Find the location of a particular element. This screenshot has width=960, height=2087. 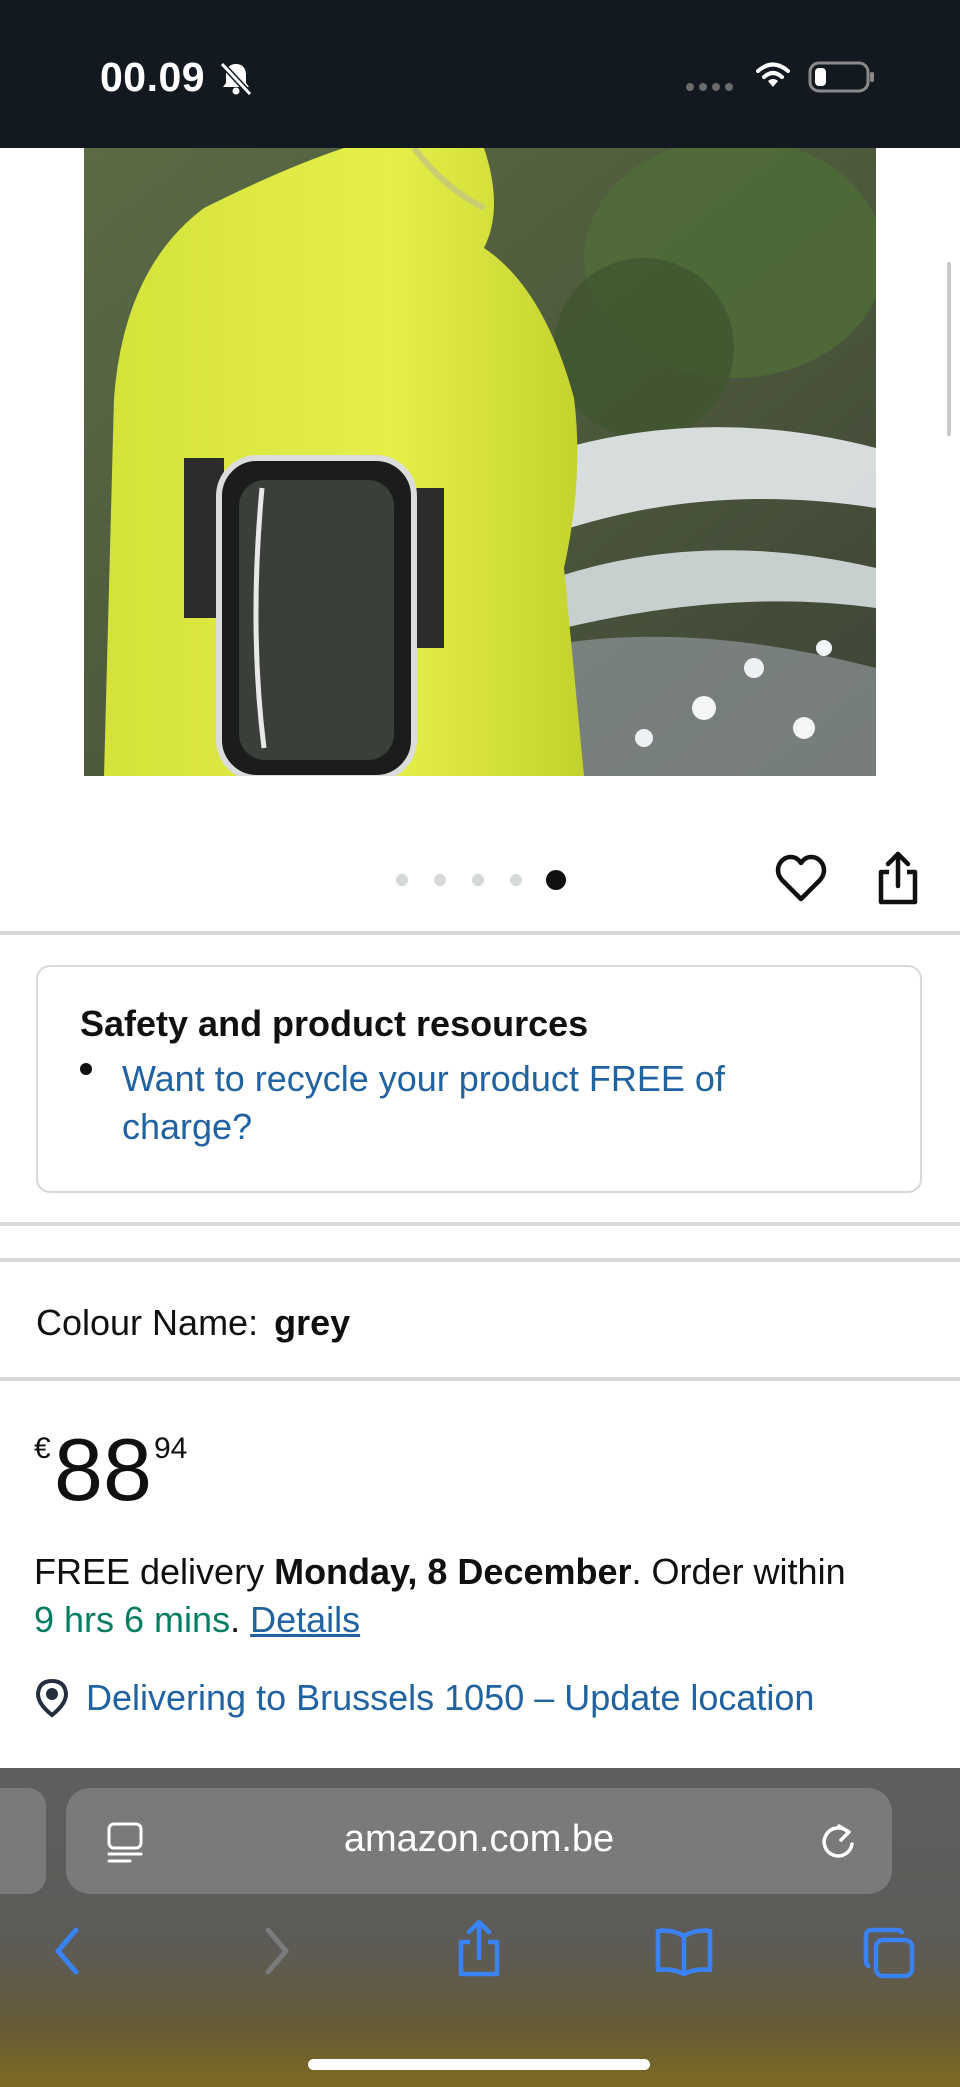

delivery-prefix: FREE delivery is located at coordinates (154, 1571).